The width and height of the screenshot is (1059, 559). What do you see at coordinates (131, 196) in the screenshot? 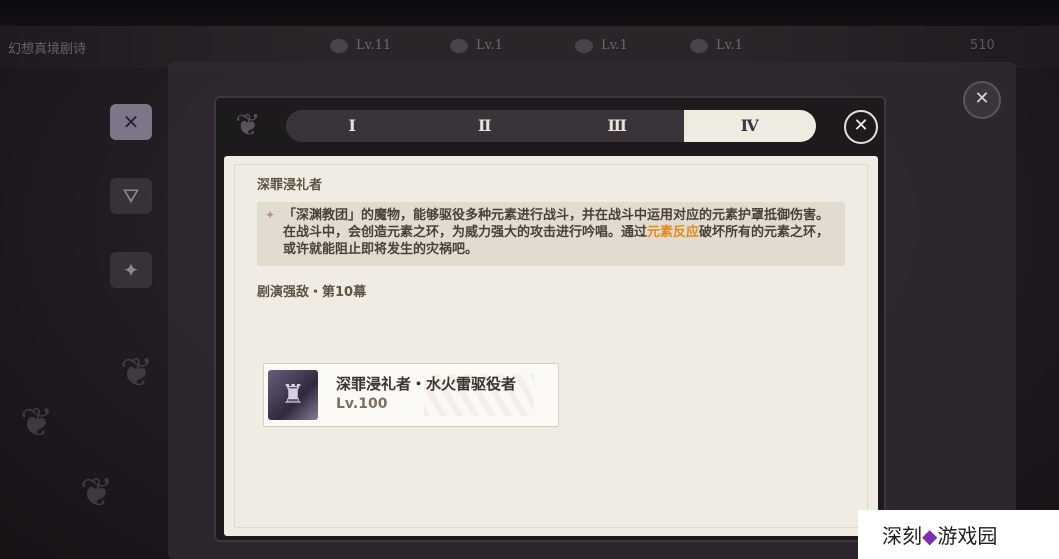
I see `nav-hat-button: ⛛` at bounding box center [131, 196].